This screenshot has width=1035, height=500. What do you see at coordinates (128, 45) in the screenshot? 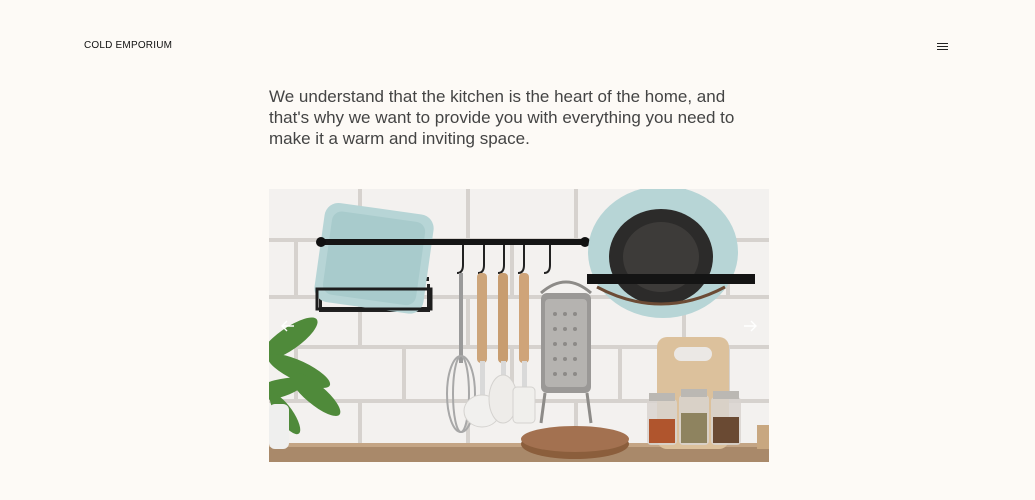
I see `site-logo: COLD EMPORIUM` at bounding box center [128, 45].